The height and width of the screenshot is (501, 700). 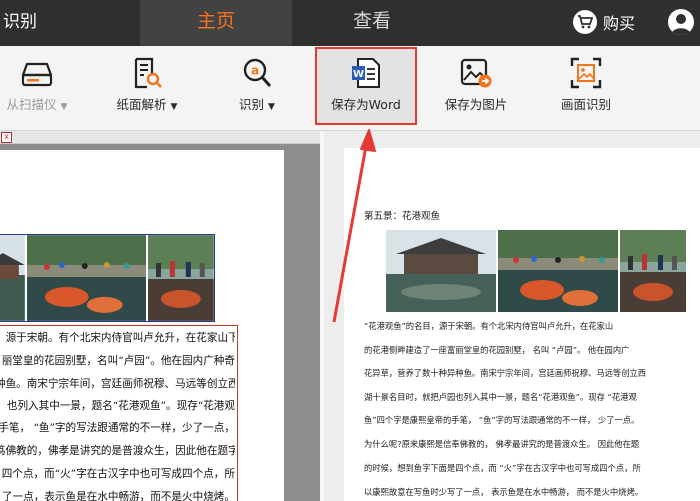 I want to click on tab-view: 查看, so click(x=372, y=23).